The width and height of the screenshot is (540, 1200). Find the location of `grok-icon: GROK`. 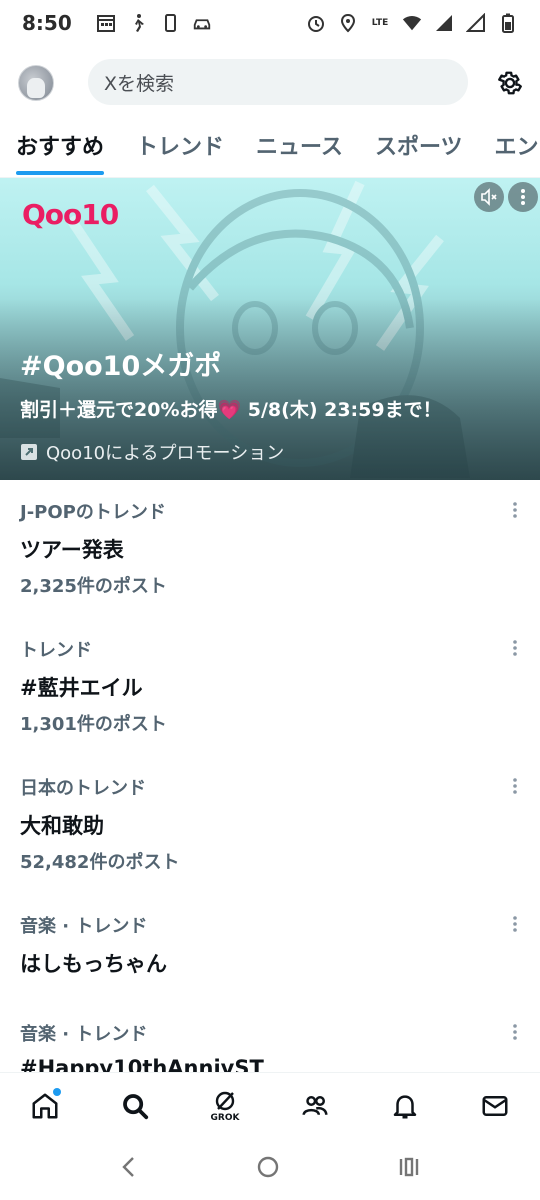

grok-icon: GROK is located at coordinates (225, 1106).